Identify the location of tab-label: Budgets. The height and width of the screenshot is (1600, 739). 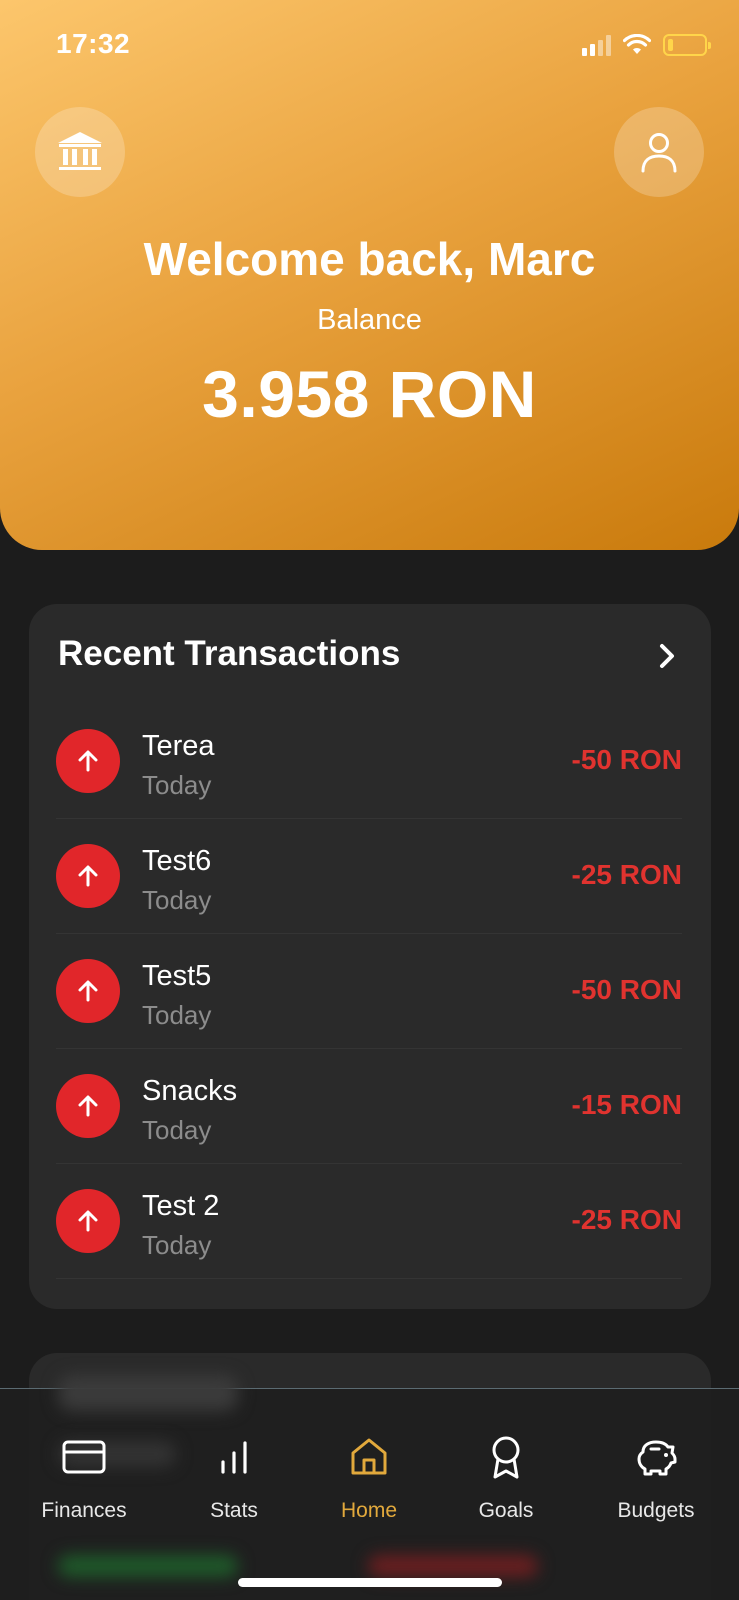
(656, 1510).